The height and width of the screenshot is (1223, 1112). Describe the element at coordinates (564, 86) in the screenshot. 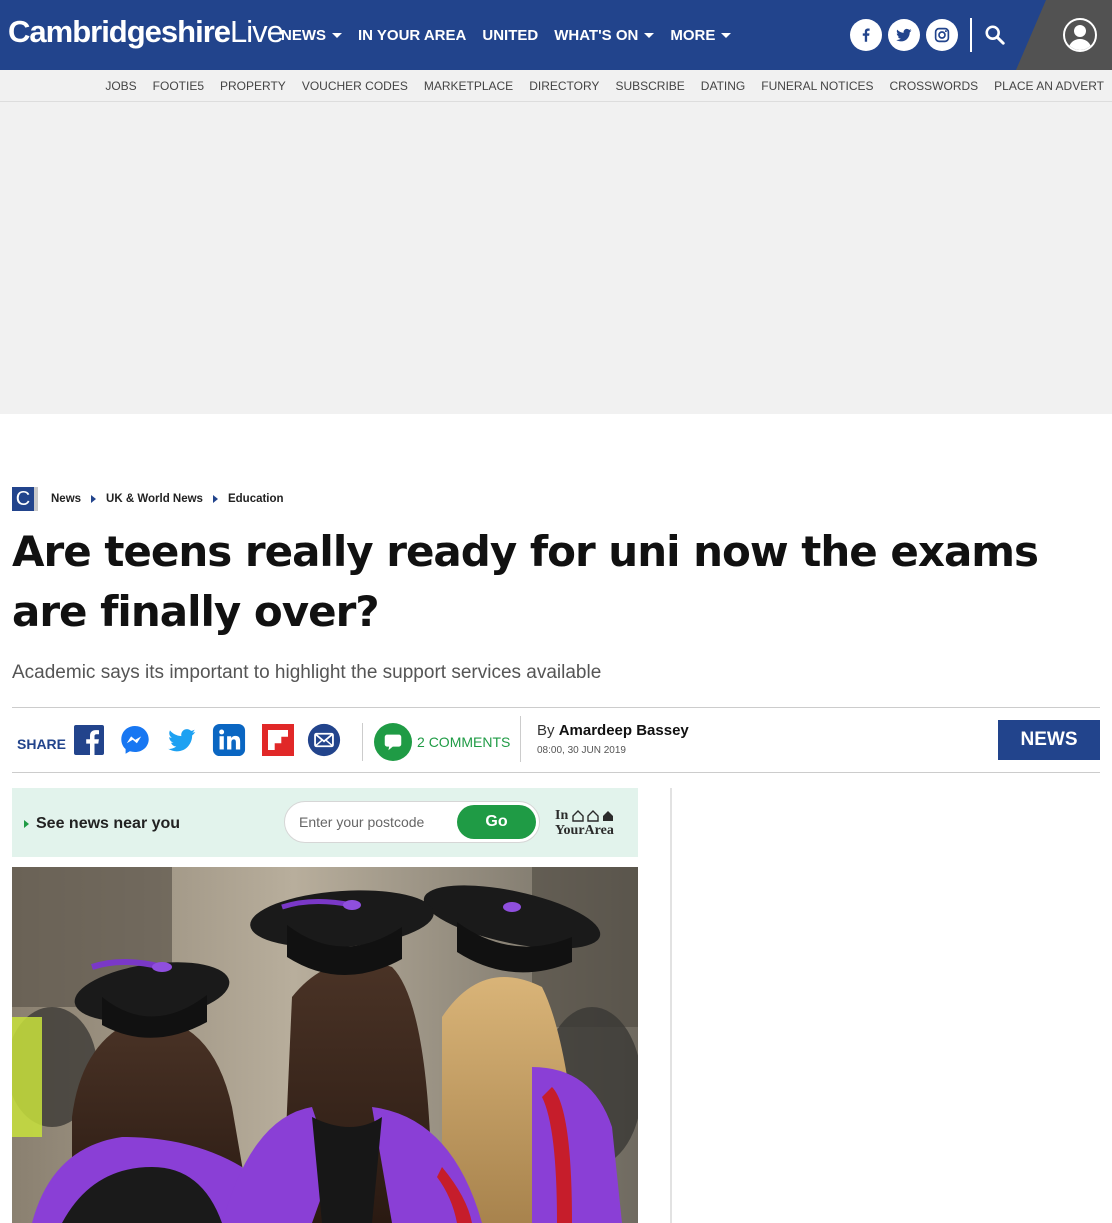

I see `subnav-item-directory: DIRECTORY` at that location.